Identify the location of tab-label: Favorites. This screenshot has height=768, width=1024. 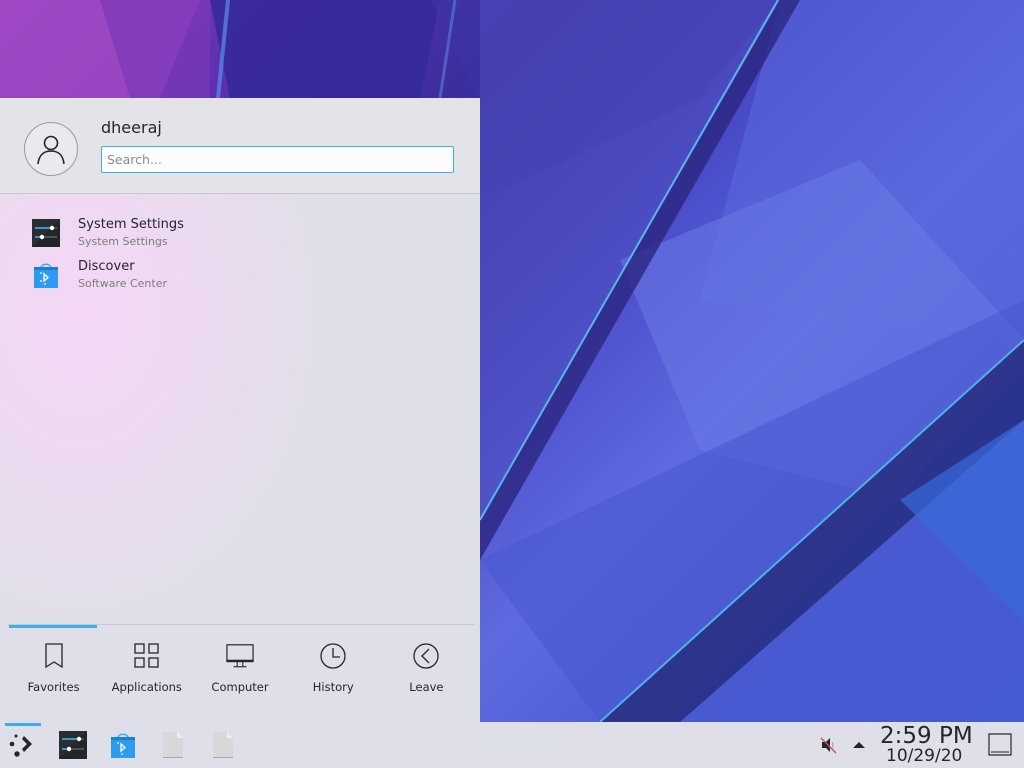
(53, 687).